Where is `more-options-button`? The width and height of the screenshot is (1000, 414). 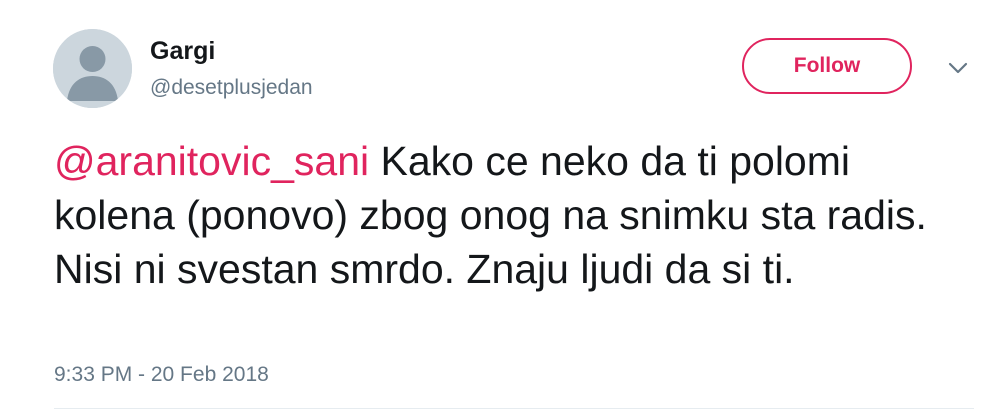 more-options-button is located at coordinates (958, 68).